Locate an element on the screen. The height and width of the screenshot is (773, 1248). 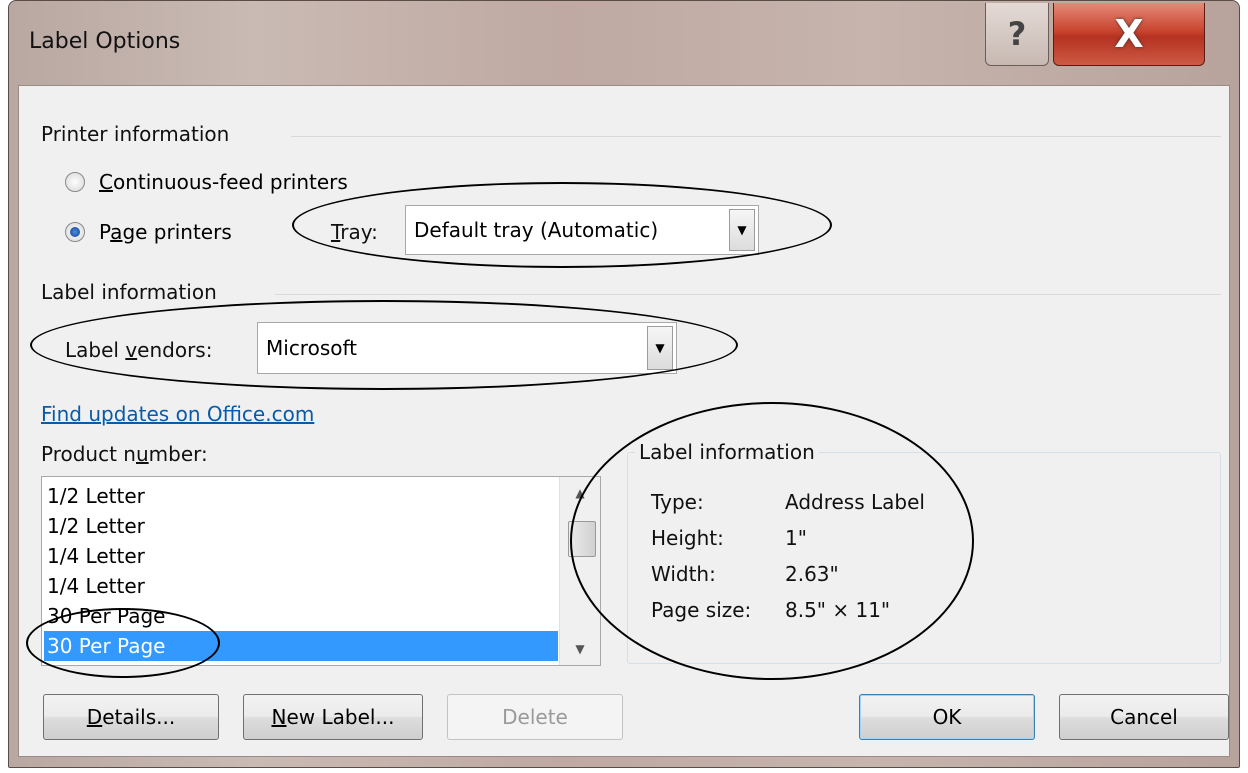
page-size-label: Page size: is located at coordinates (701, 610).